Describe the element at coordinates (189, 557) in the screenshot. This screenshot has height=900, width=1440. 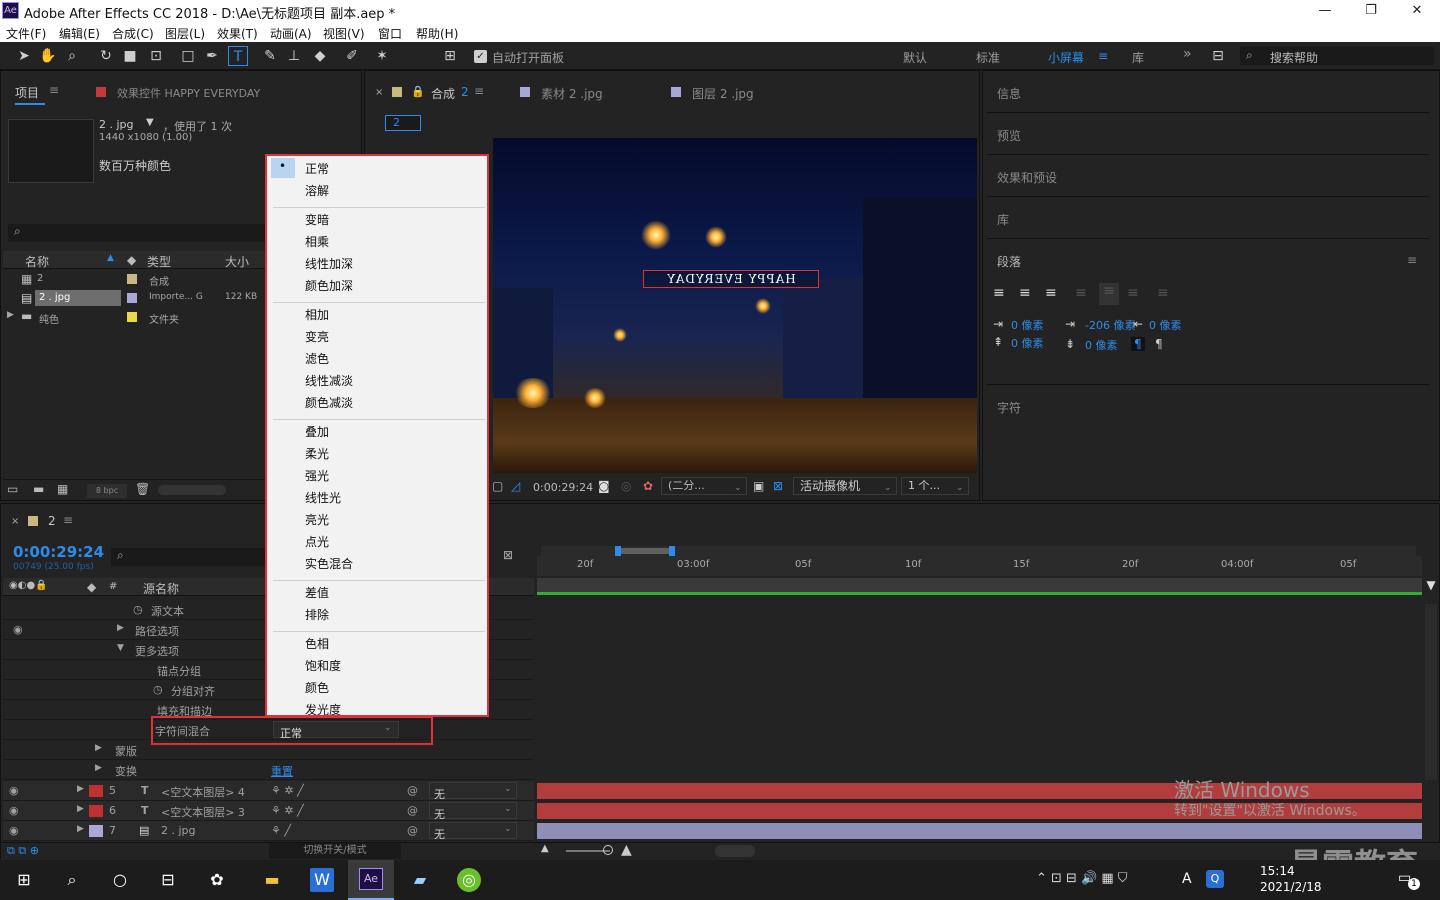
I see `timeline-search-input: ⌕` at that location.